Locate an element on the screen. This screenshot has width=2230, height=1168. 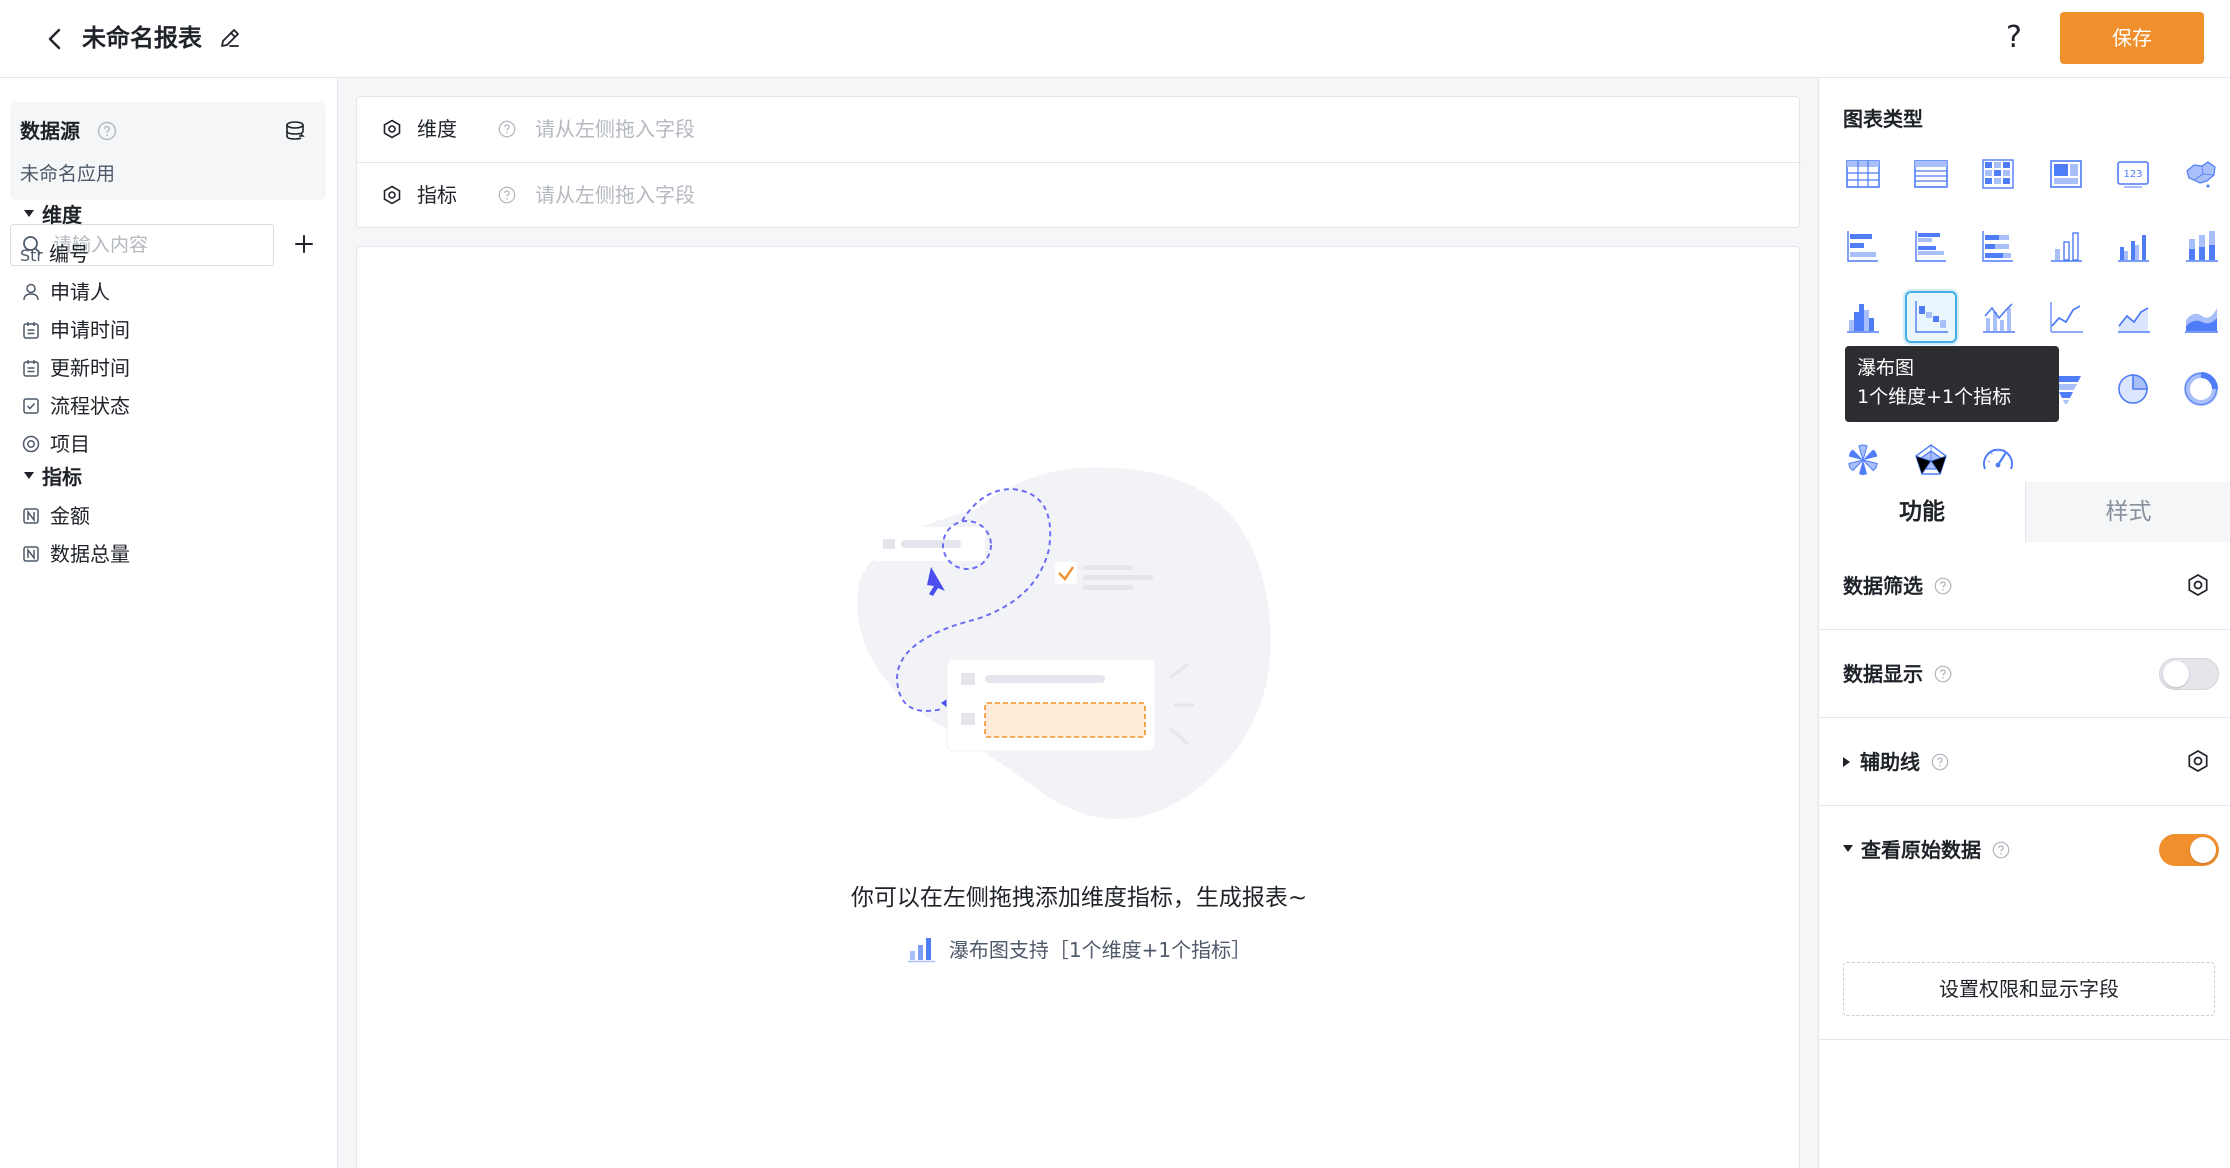
gauge-chart-icon is located at coordinates (1998, 459).